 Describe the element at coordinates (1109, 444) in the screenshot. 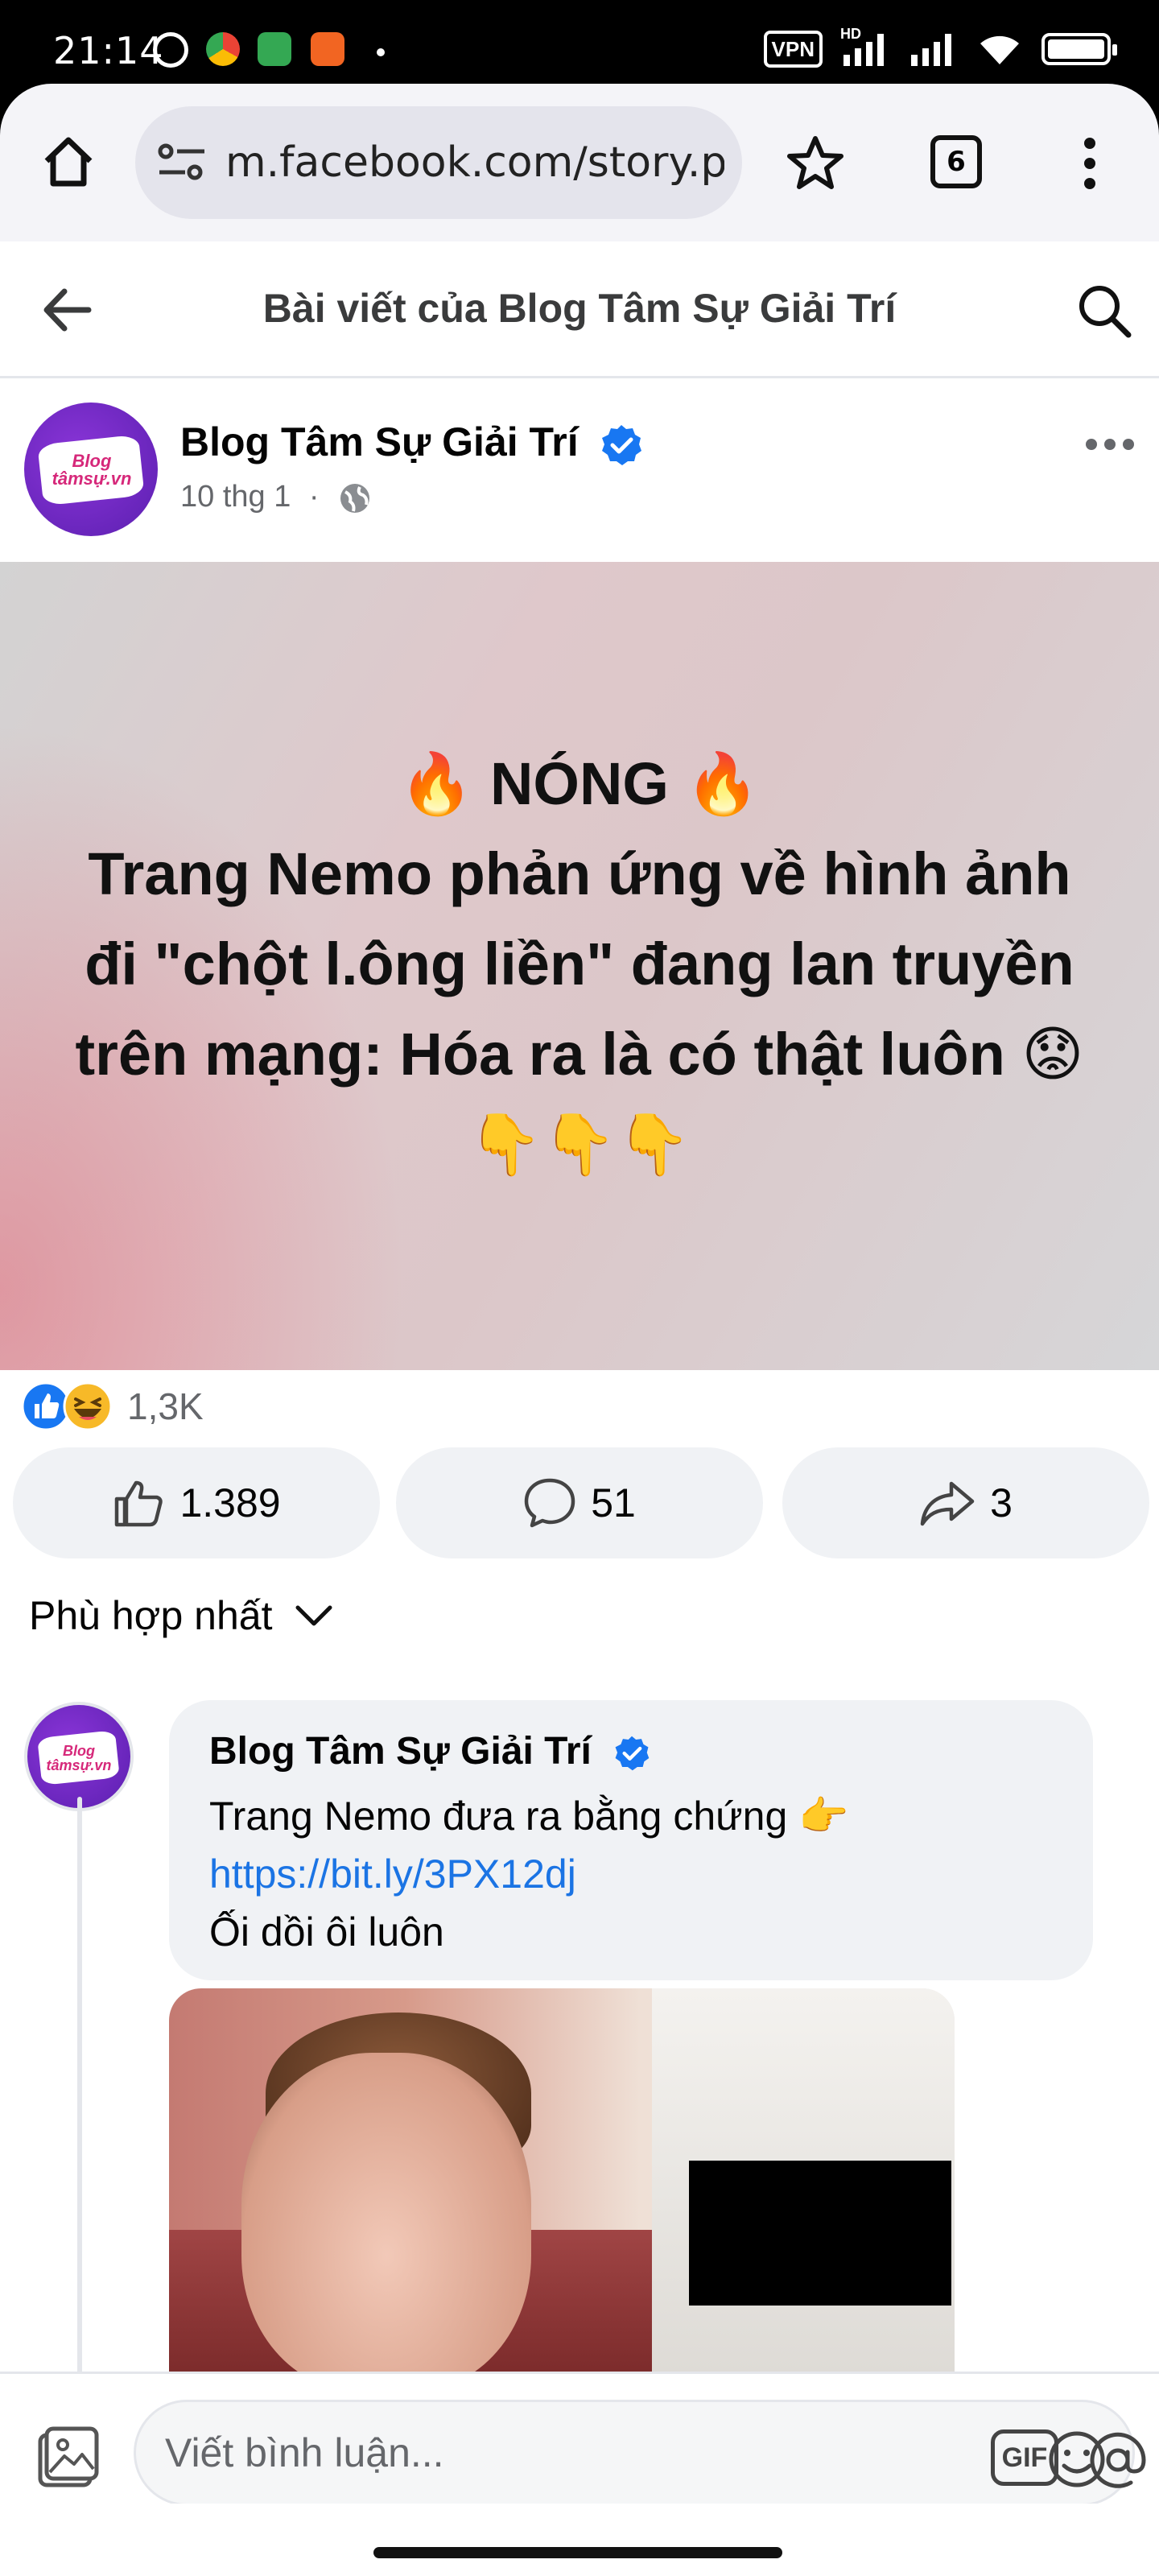

I see `post-more-options-icon` at that location.